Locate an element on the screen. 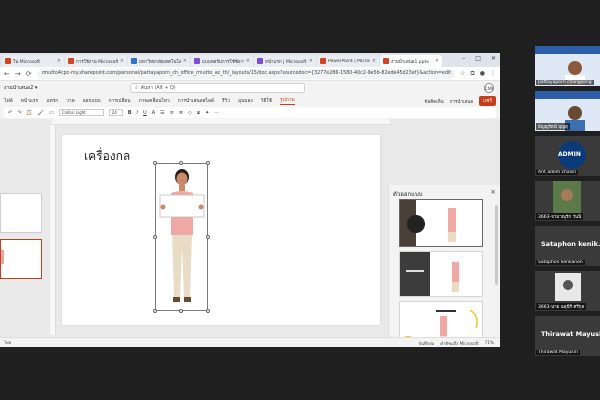 This screenshot has width=600, height=400. participant-tile-7: Thirawat Mayusiri Thirawat Mayusiri is located at coordinates (567, 336).